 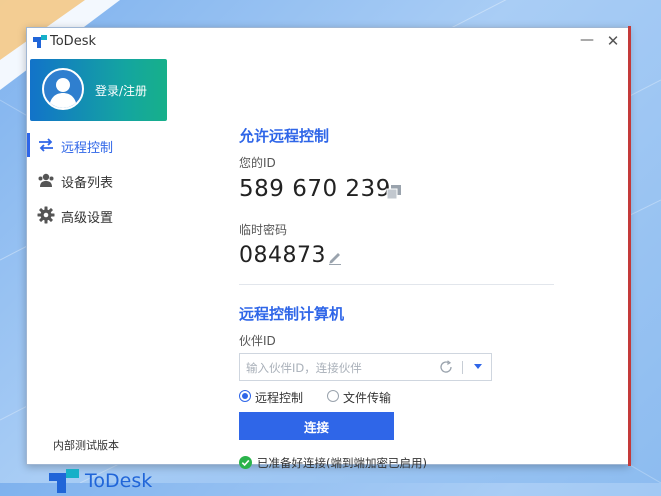 I want to click on control-remote-title: 远程控制计算机, so click(x=292, y=314).